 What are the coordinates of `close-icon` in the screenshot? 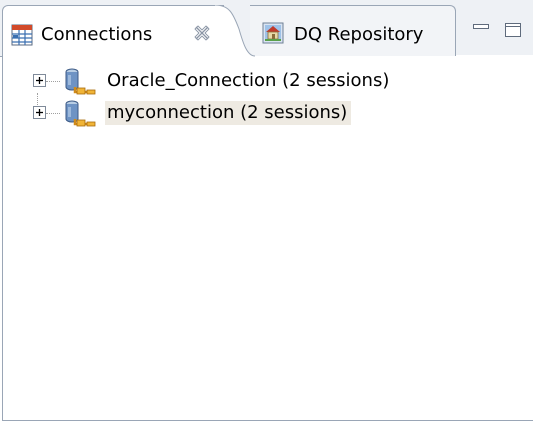 It's located at (202, 33).